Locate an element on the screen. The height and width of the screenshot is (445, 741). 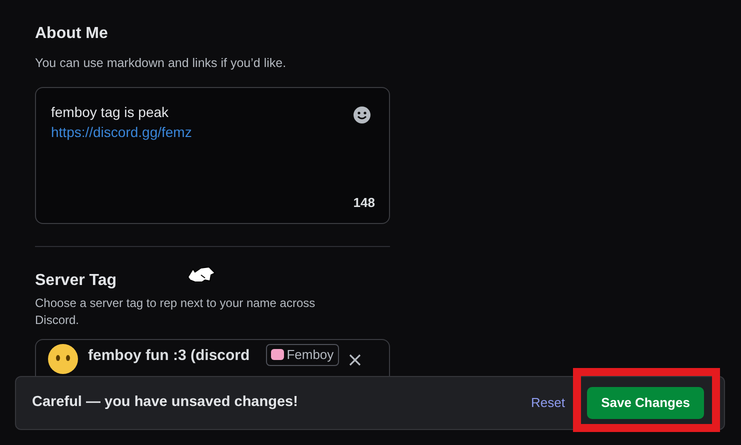
smiley-icon is located at coordinates (63, 359).